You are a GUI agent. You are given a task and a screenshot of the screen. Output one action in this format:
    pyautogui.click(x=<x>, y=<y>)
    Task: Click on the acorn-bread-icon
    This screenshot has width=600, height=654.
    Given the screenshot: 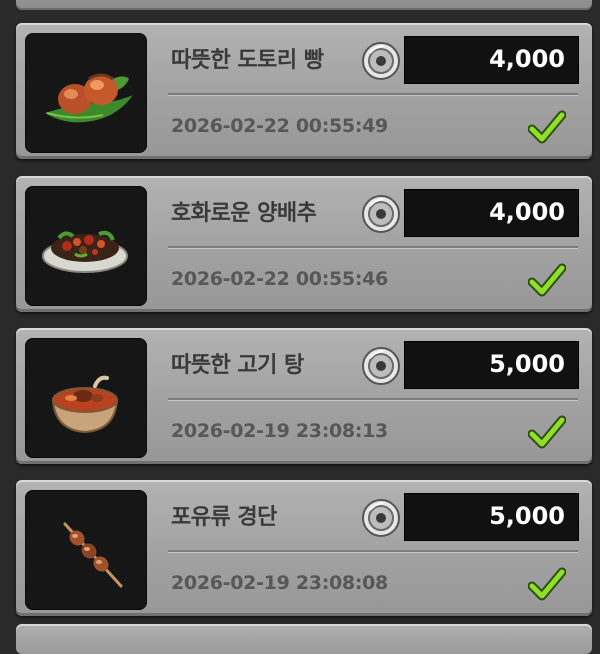 What is the action you would take?
    pyautogui.click(x=89, y=98)
    